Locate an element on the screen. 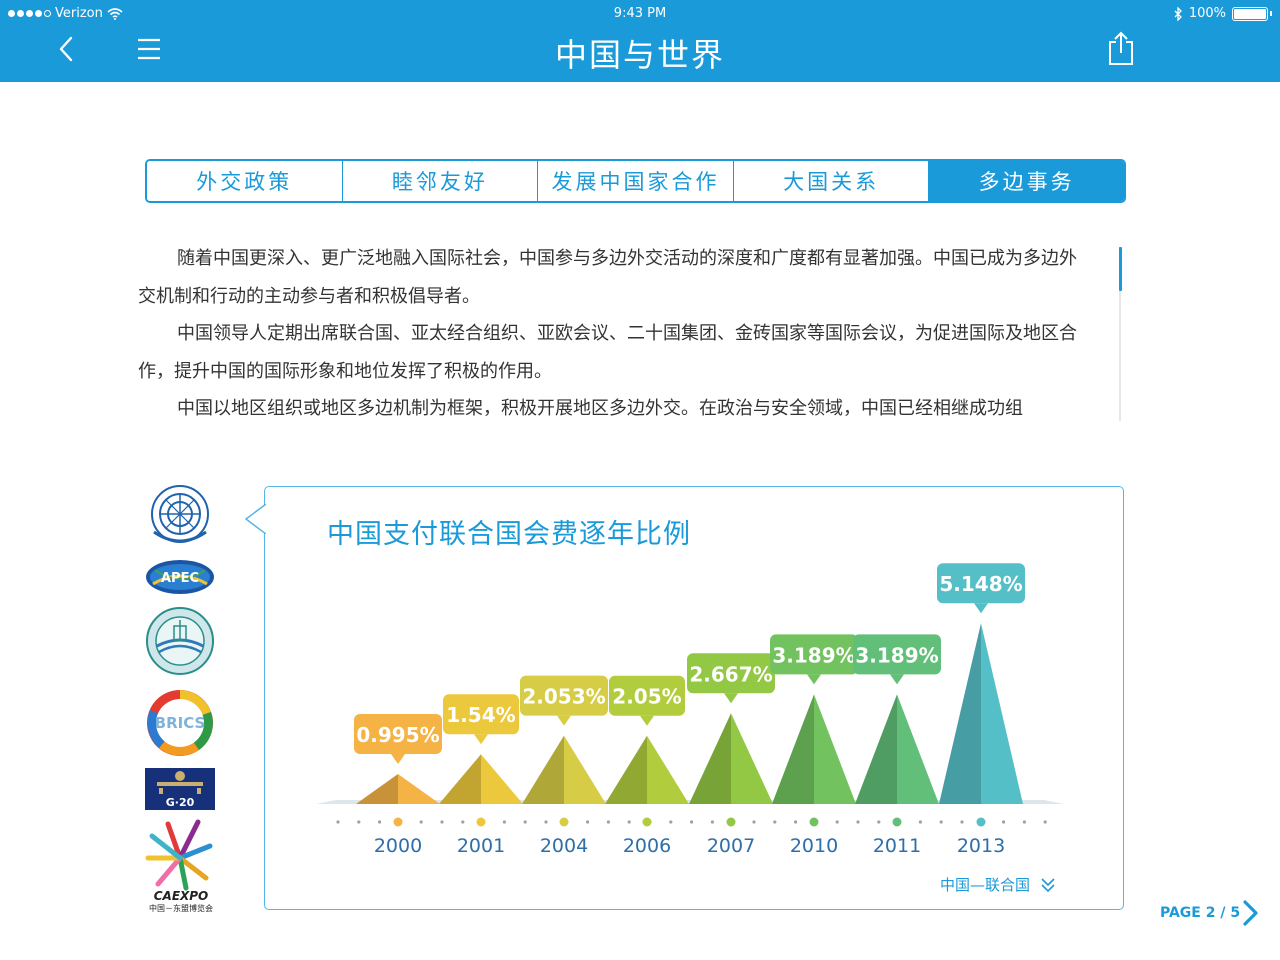 The height and width of the screenshot is (960, 1280). apec-text: APEC is located at coordinates (180, 578).